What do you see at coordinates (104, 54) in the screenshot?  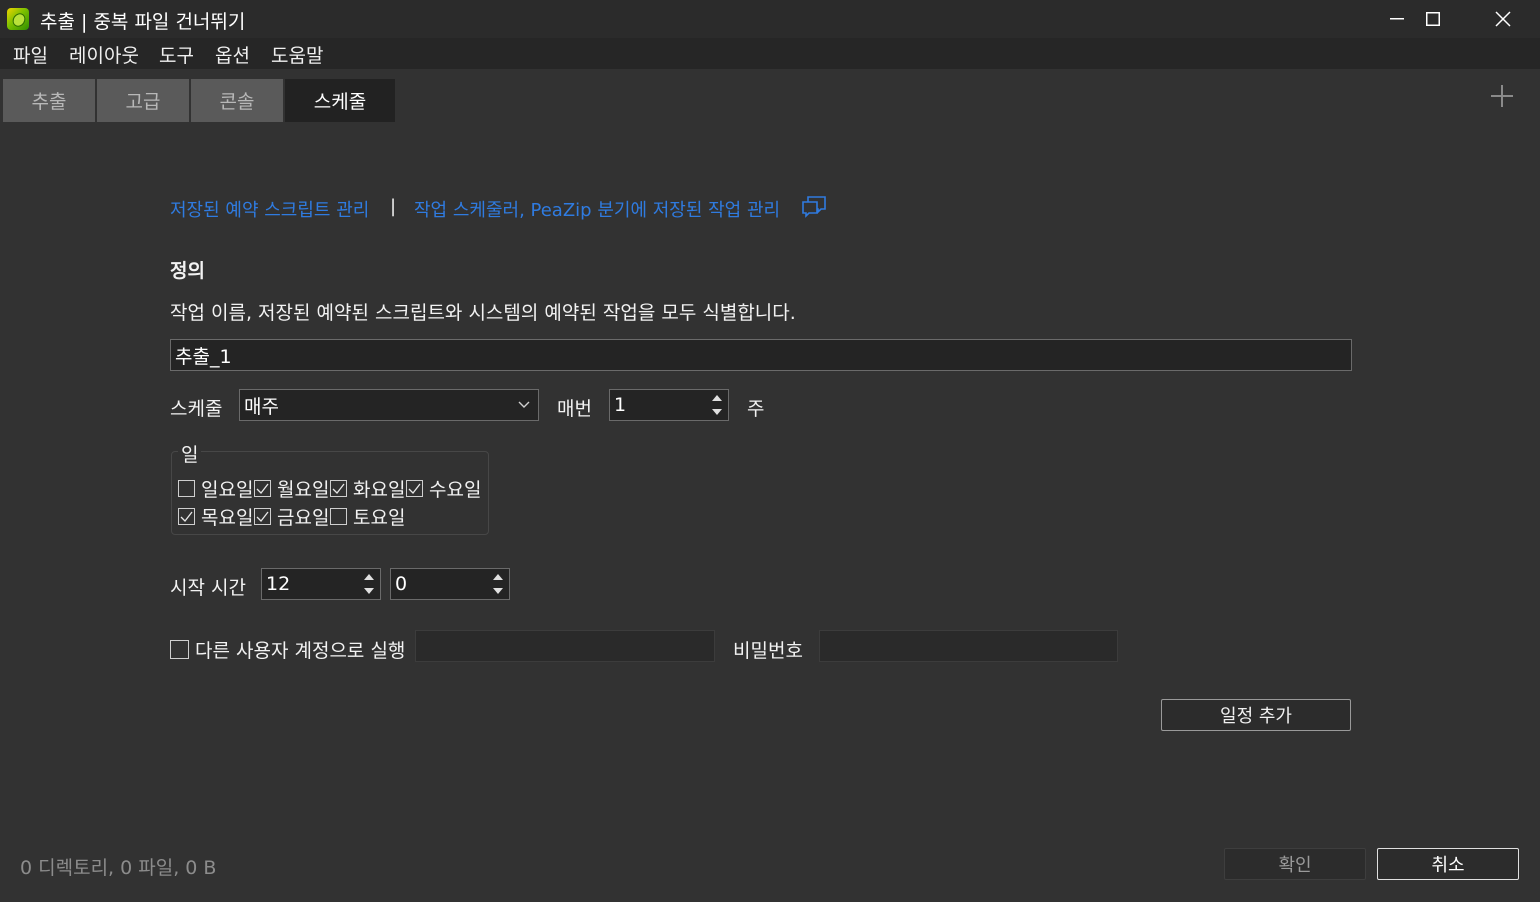 I see `menu-layout: 레이아웃` at bounding box center [104, 54].